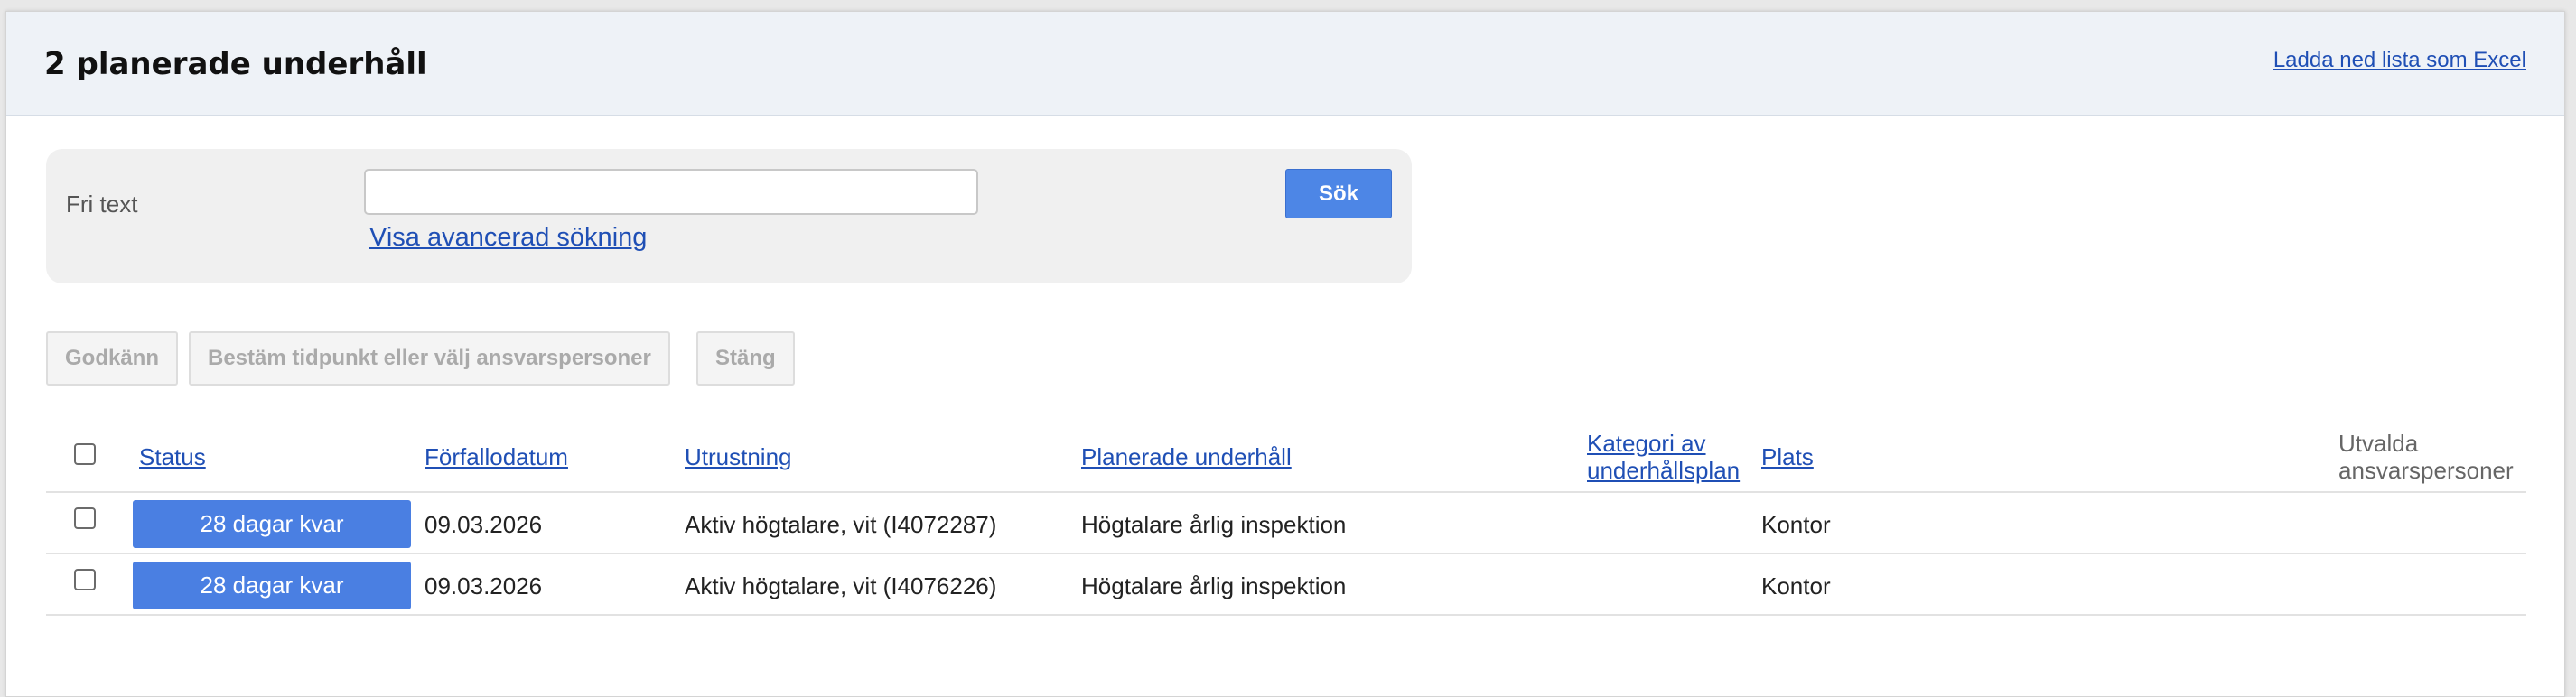 The width and height of the screenshot is (2576, 697). Describe the element at coordinates (508, 238) in the screenshot. I see `advanced-search-link: Visa avancerad sökning` at that location.